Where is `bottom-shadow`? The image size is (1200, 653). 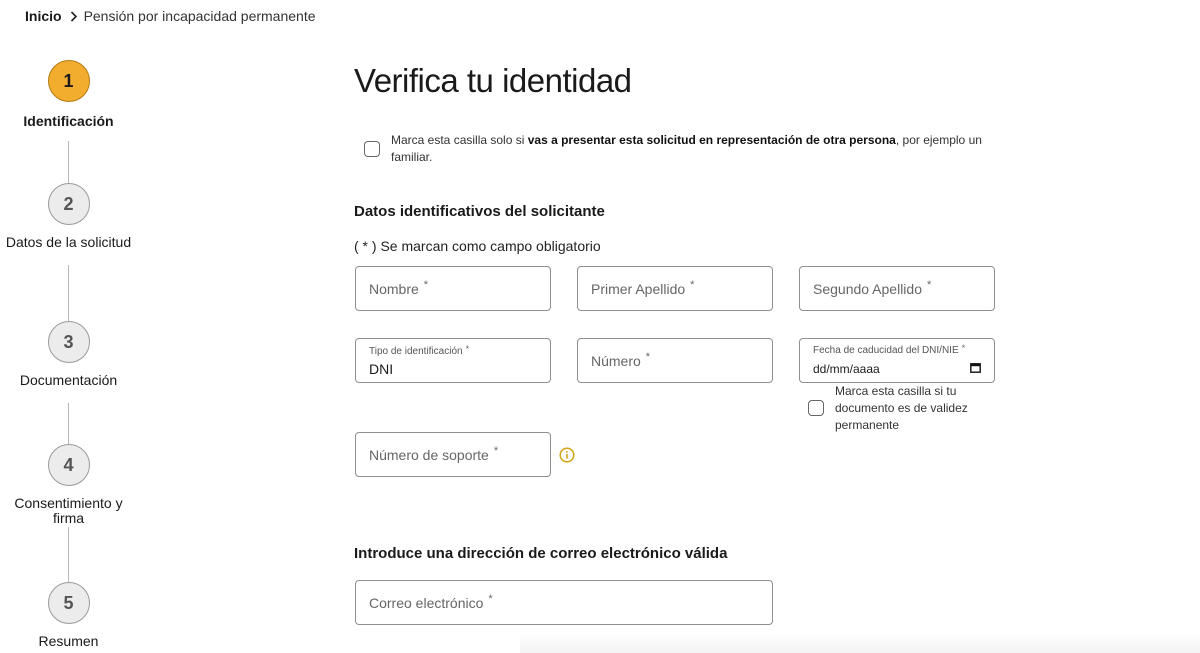
bottom-shadow is located at coordinates (860, 643).